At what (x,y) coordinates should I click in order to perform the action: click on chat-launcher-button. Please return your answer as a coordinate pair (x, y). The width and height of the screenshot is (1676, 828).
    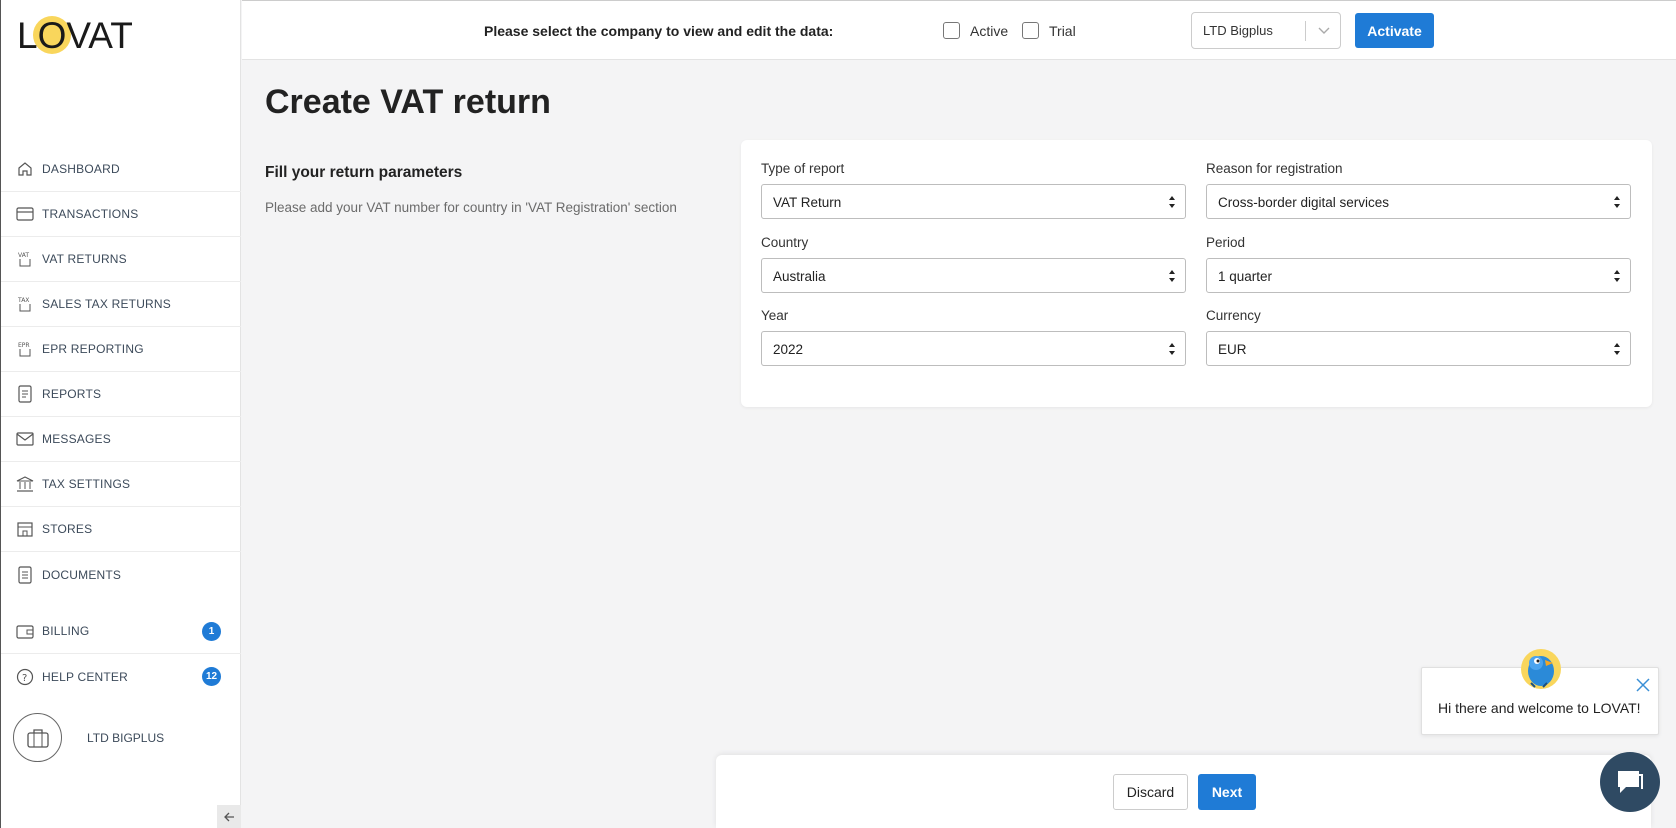
    Looking at the image, I should click on (1630, 782).